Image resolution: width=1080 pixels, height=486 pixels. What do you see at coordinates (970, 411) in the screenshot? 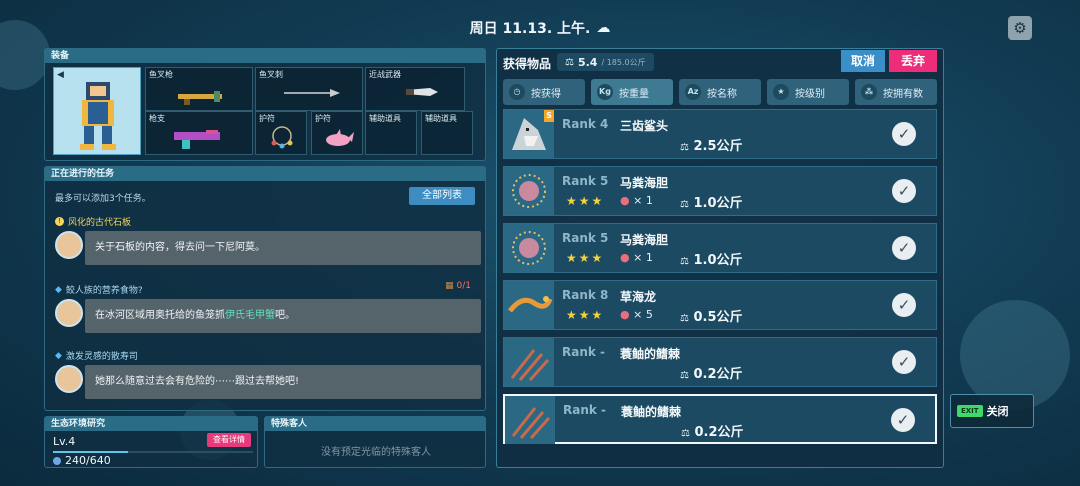
I see `exit-icon: EXIT` at bounding box center [970, 411].